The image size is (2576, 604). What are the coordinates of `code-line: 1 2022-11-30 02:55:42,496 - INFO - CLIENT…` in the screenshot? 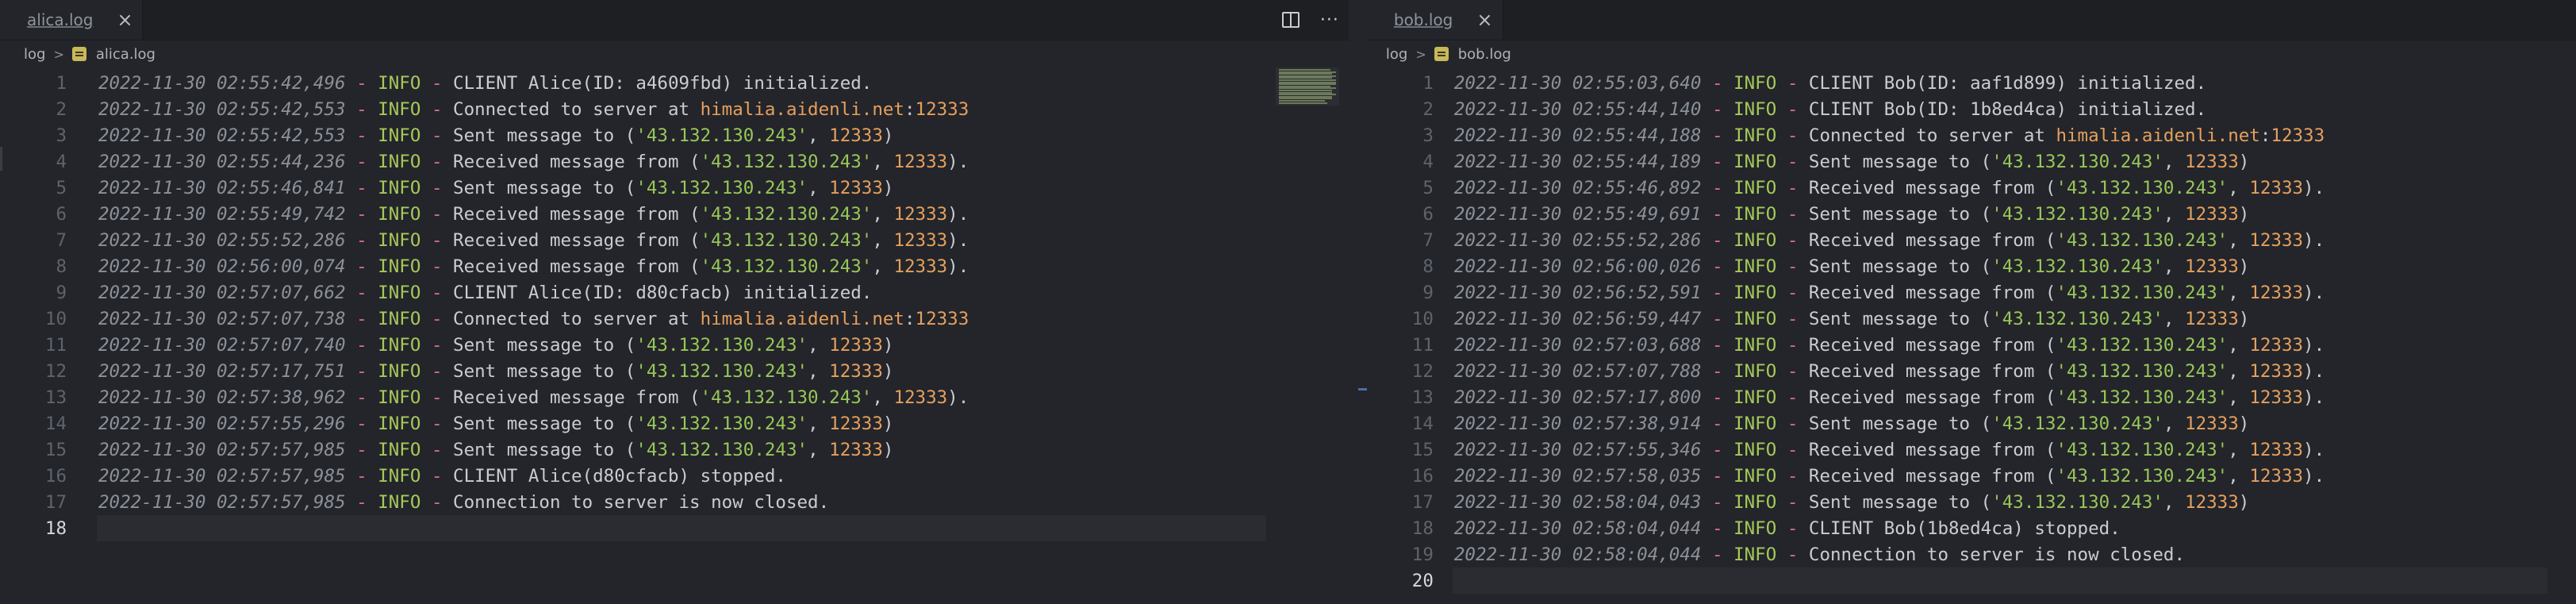 It's located at (674, 83).